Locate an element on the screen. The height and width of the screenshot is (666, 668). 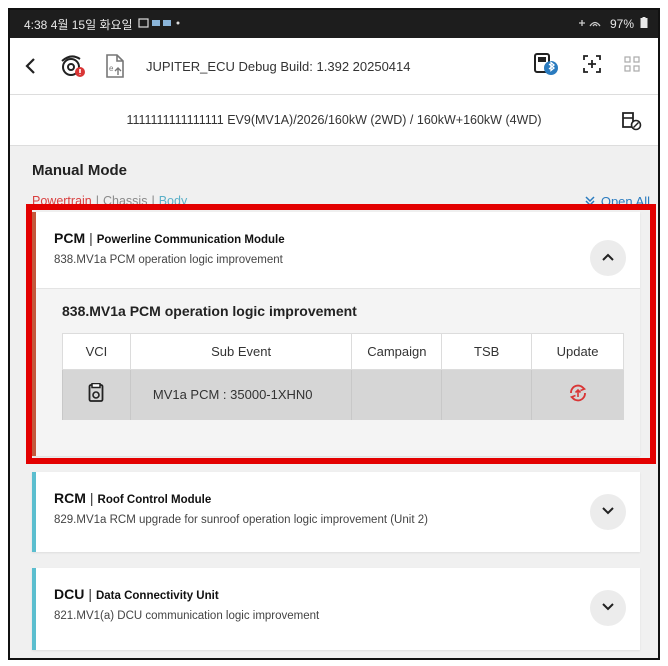
double-chevron-down-icon is located at coordinates (590, 201).